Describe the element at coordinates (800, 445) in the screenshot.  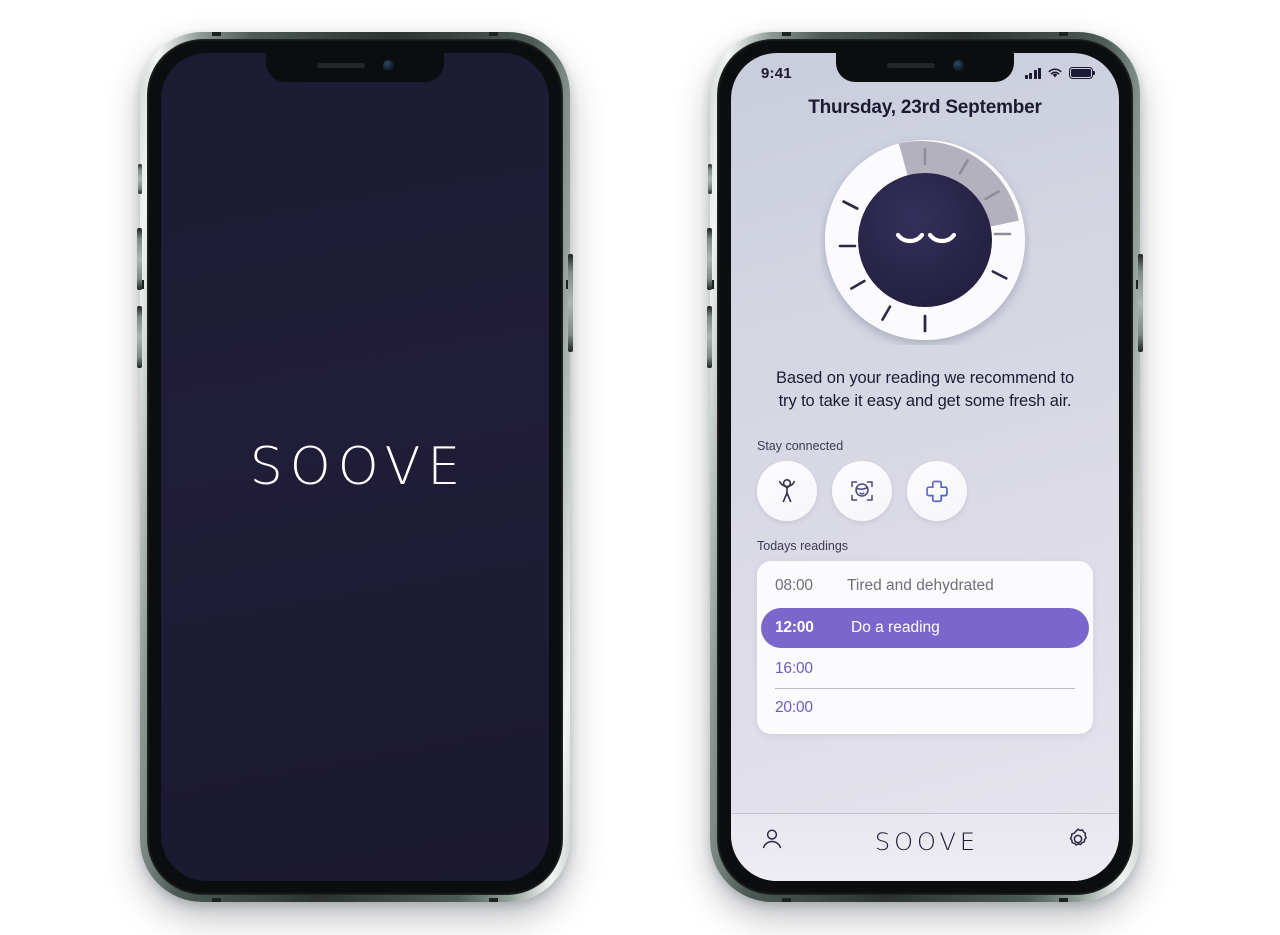
I see `stay-connected-label: Stay connected` at that location.